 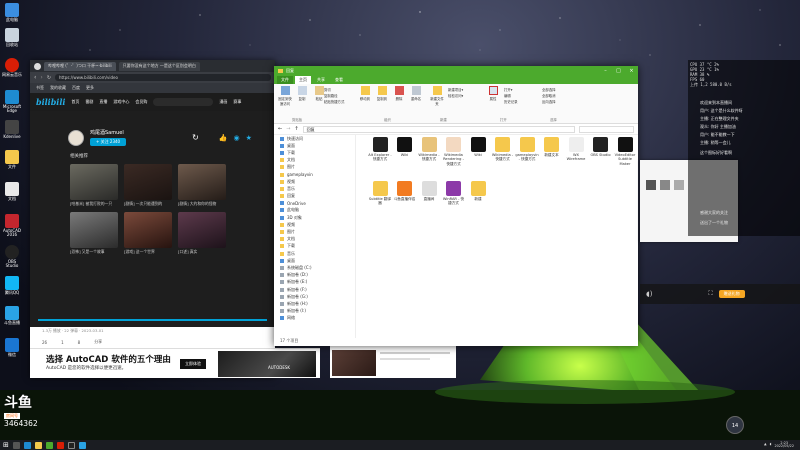 What do you see at coordinates (183, 102) in the screenshot?
I see `bilibili-search-input` at bounding box center [183, 102].